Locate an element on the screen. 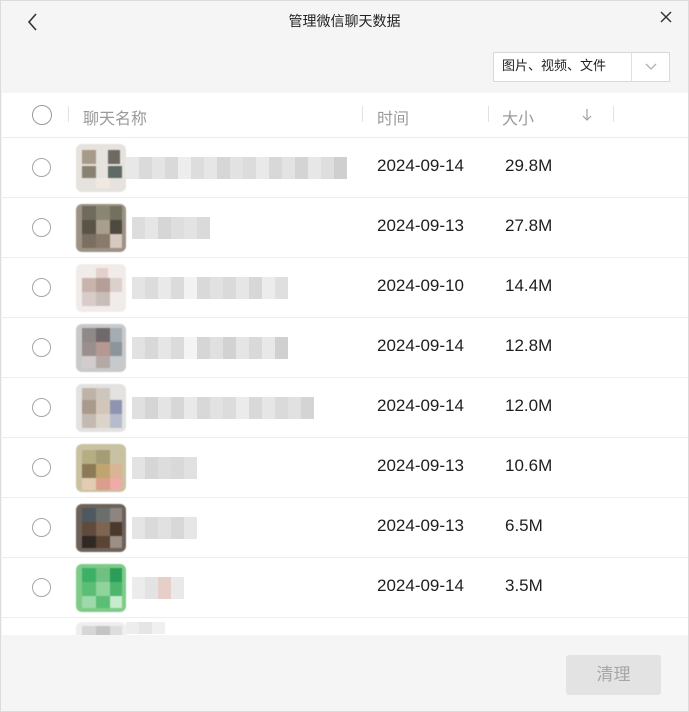 This screenshot has width=689, height=712. select-all-radio is located at coordinates (42, 115).